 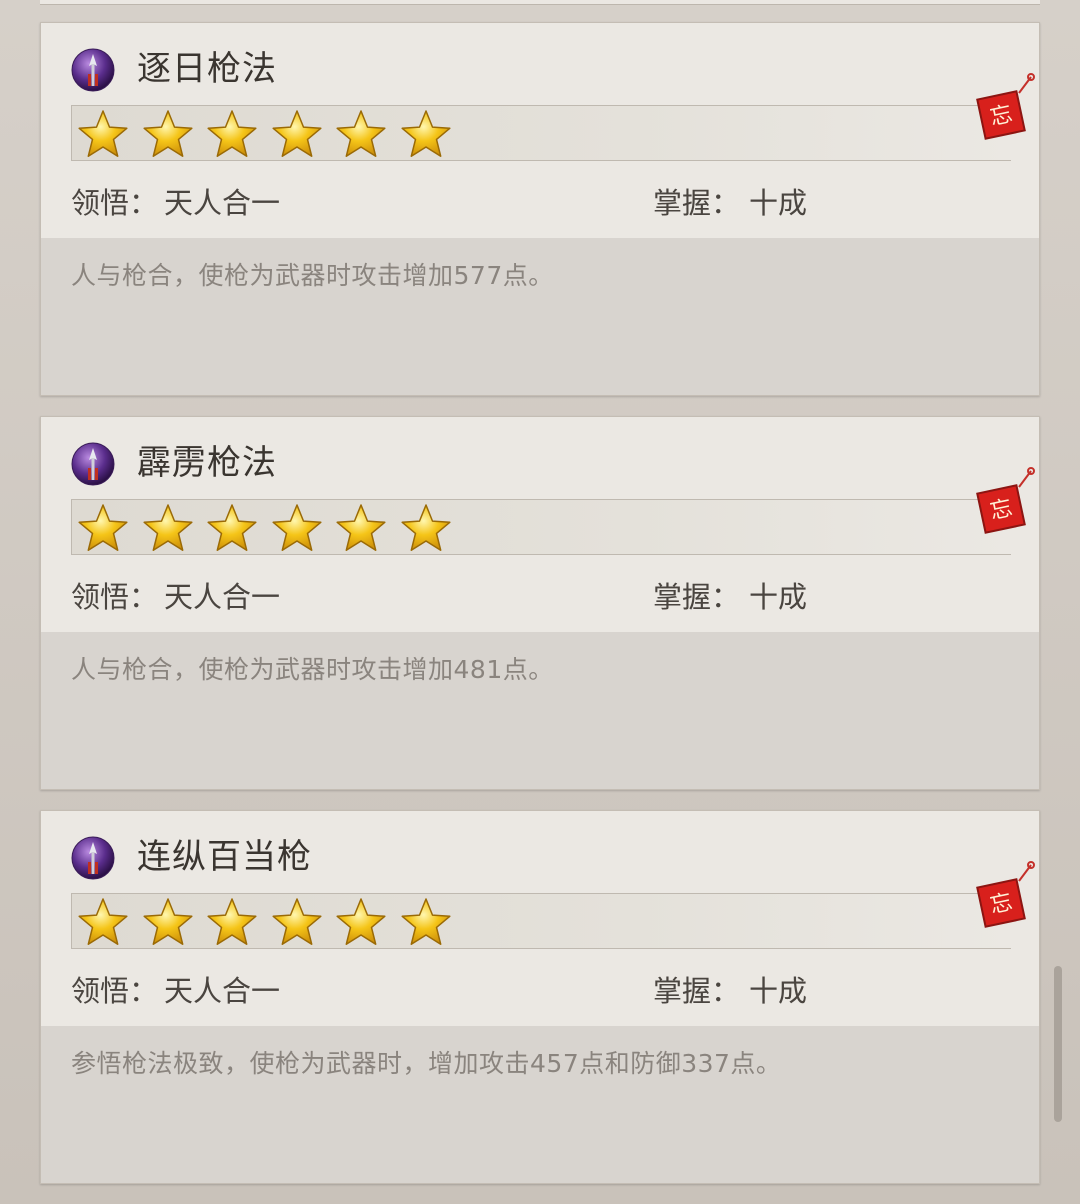 I want to click on skill-description: 人与枪合，使枪为武器时攻击增加577点。, so click(x=312, y=275).